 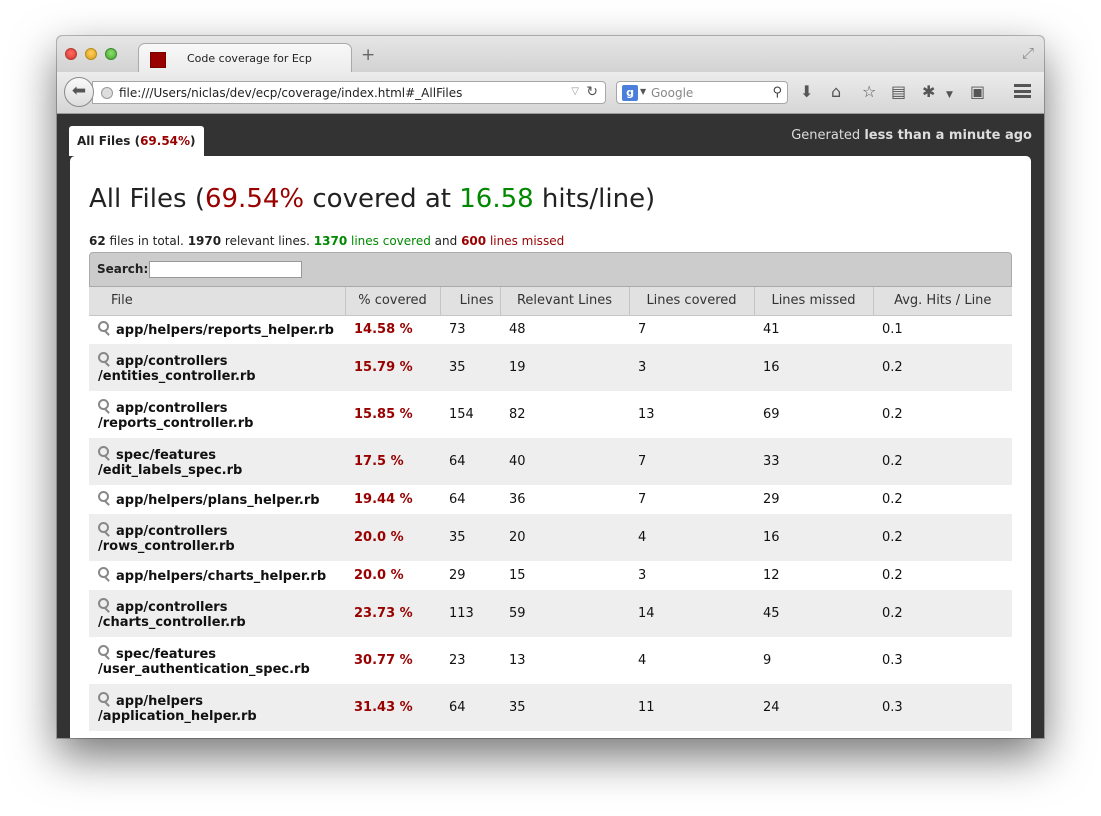 I want to click on hamburger-menu-icon, so click(x=1022, y=91).